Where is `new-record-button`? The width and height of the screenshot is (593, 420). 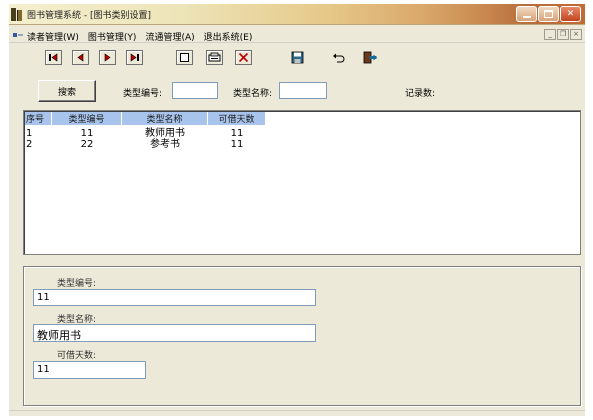
new-record-button is located at coordinates (184, 57).